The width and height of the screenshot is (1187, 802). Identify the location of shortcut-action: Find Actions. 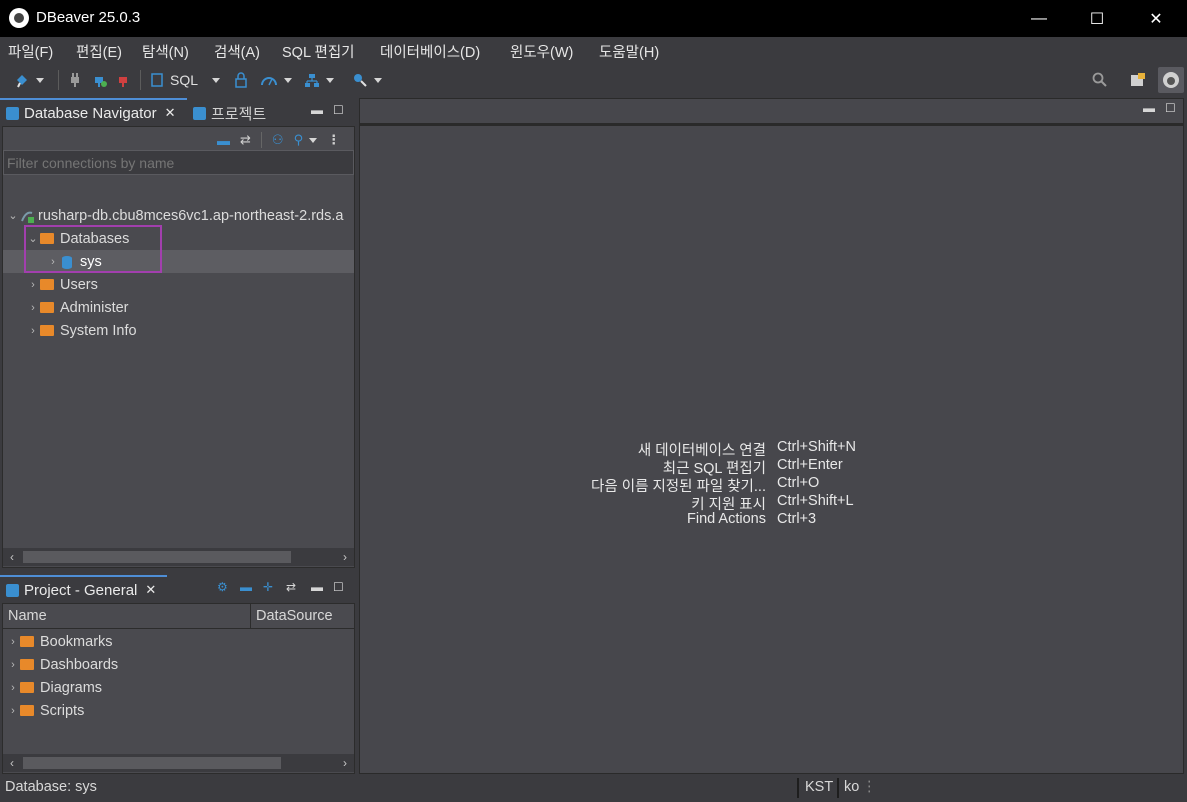
(726, 519).